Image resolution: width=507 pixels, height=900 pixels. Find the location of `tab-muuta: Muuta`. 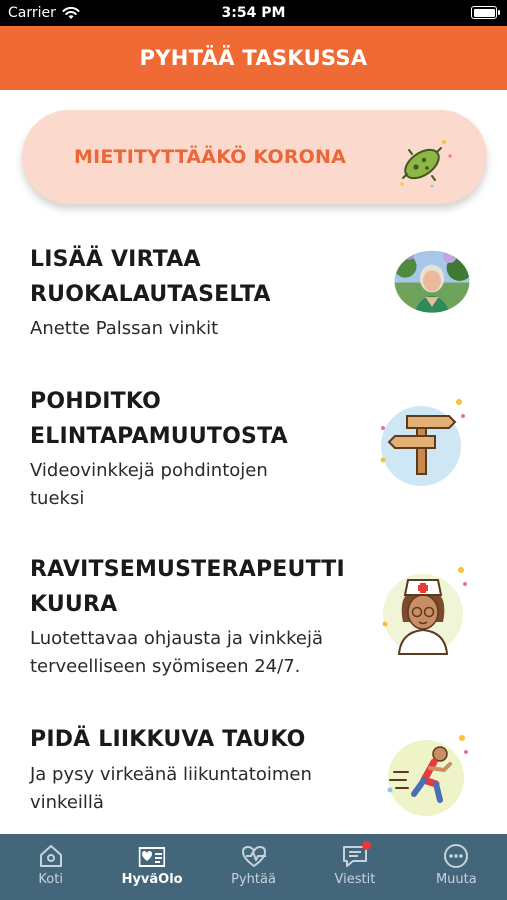

tab-muuta: Muuta is located at coordinates (456, 867).